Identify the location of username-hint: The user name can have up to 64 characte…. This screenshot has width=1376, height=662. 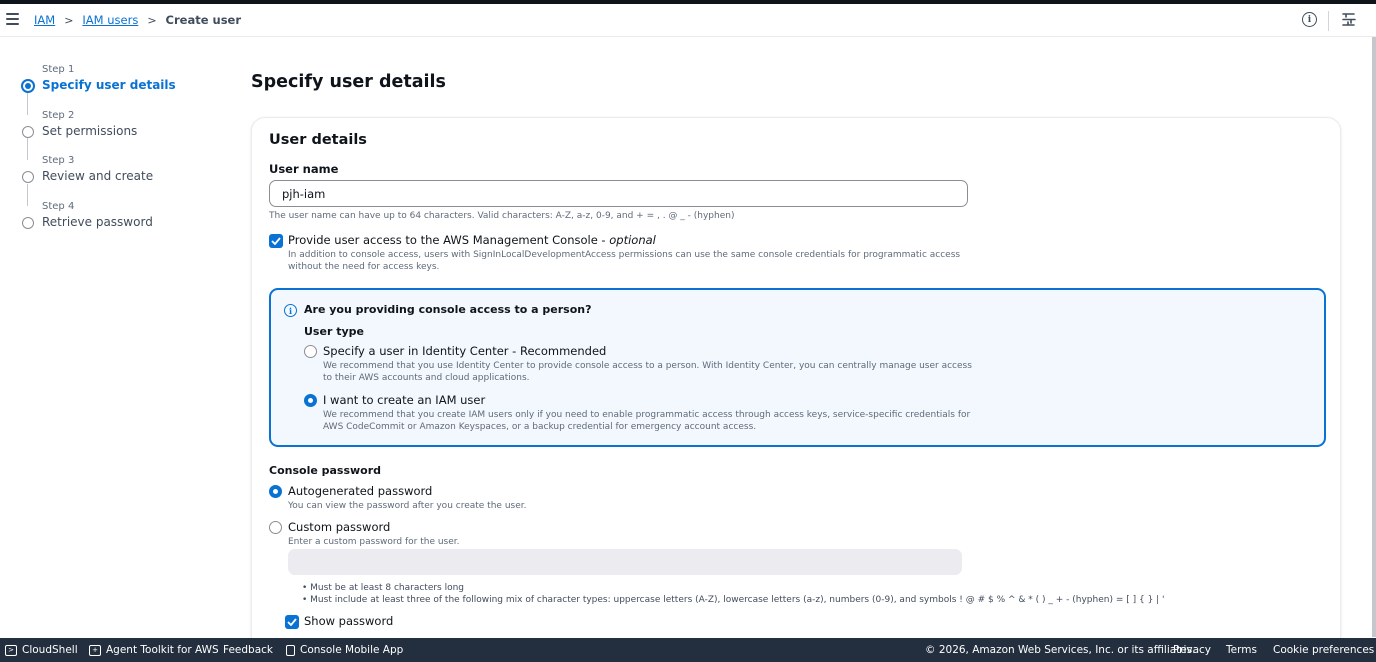
(502, 216).